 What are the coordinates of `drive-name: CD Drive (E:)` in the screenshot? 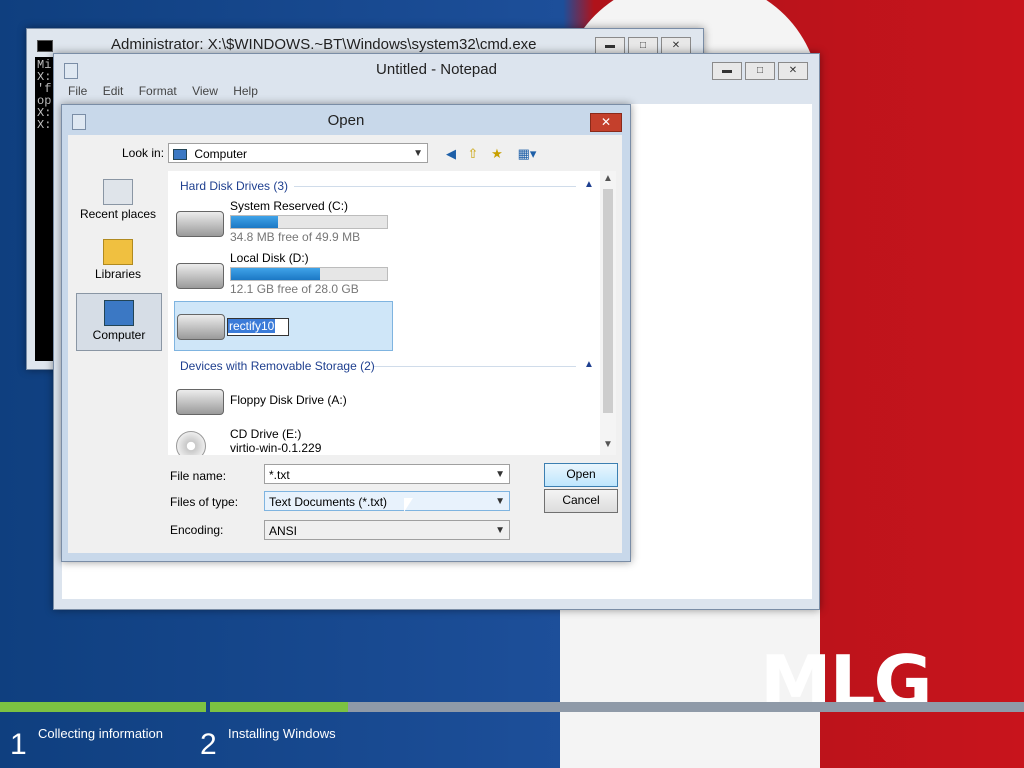 It's located at (266, 434).